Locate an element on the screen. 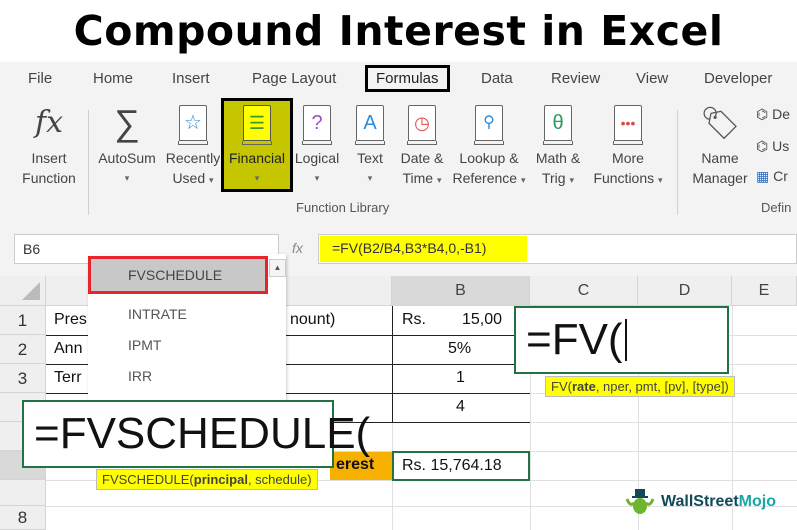 Image resolution: width=797 pixels, height=530 pixels. financial-button: ☰ Financial ▾ is located at coordinates (257, 143).